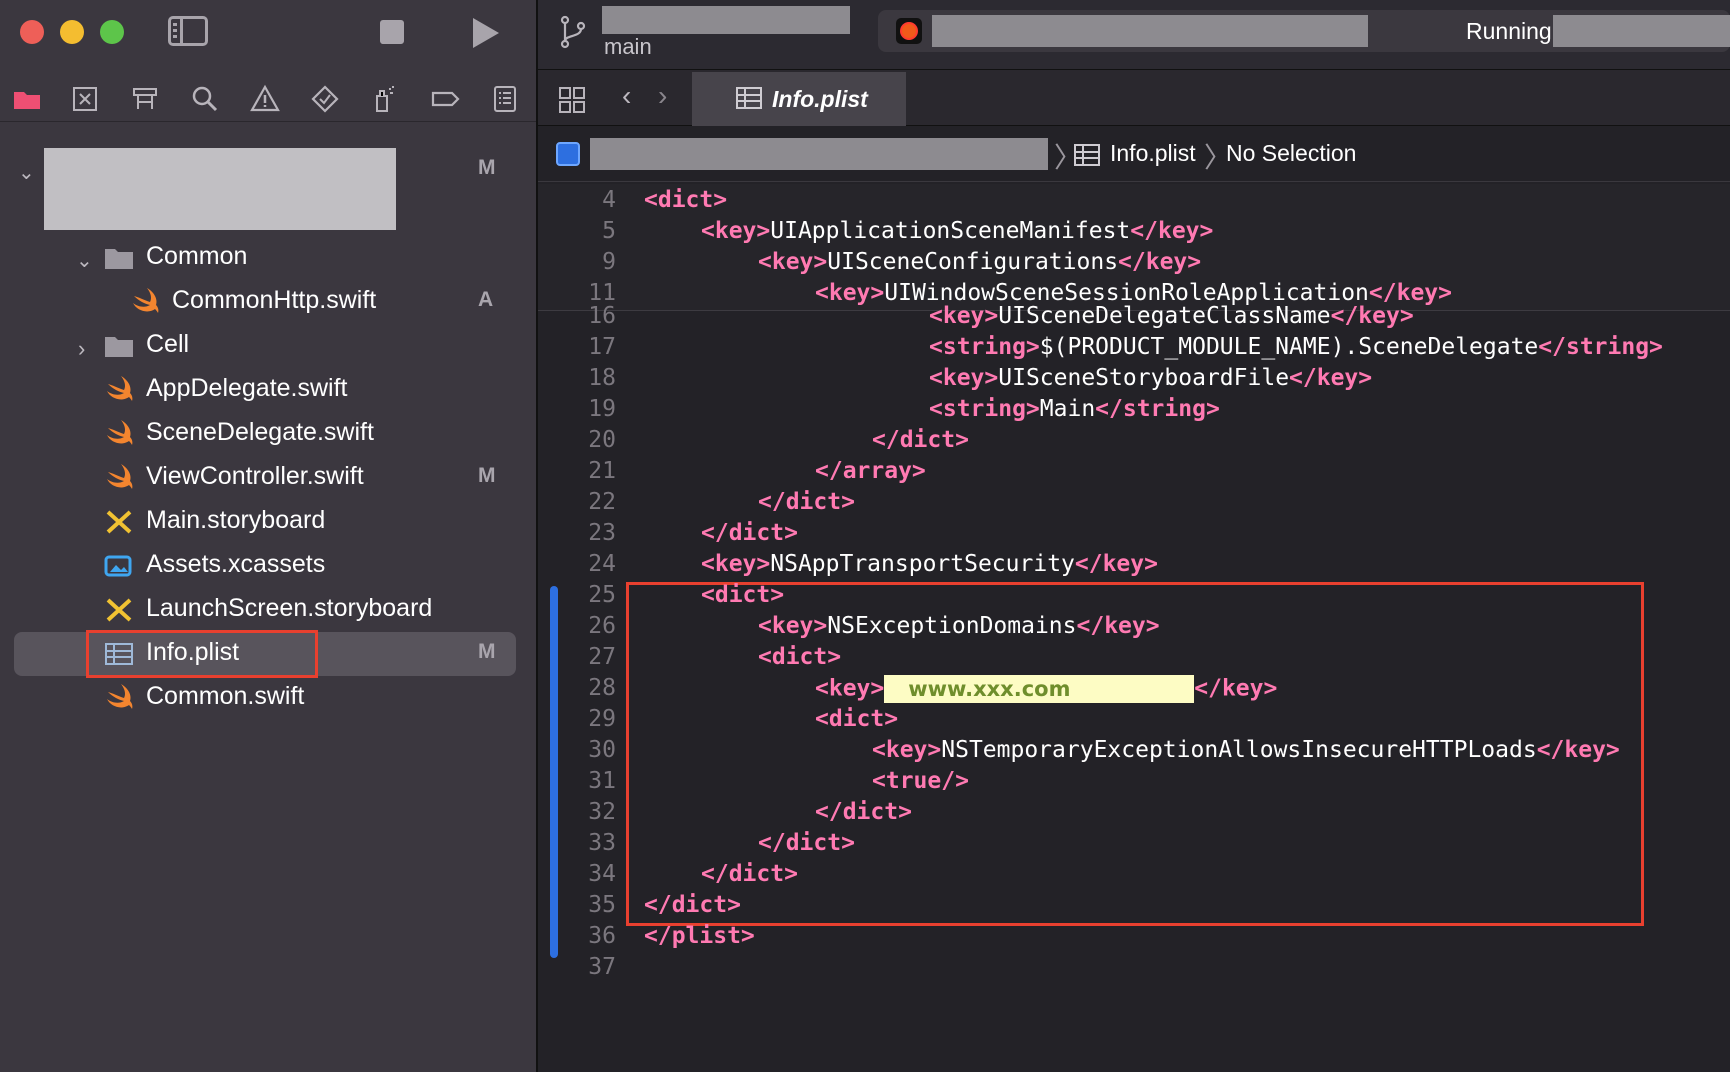 The width and height of the screenshot is (1730, 1072). I want to click on device-icon, so click(909, 31).